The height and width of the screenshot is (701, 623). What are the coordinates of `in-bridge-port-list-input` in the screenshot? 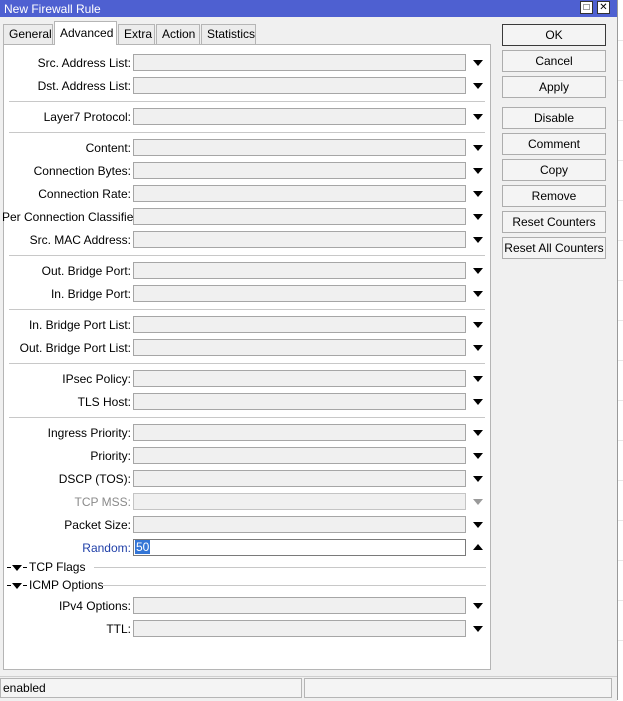 It's located at (299, 324).